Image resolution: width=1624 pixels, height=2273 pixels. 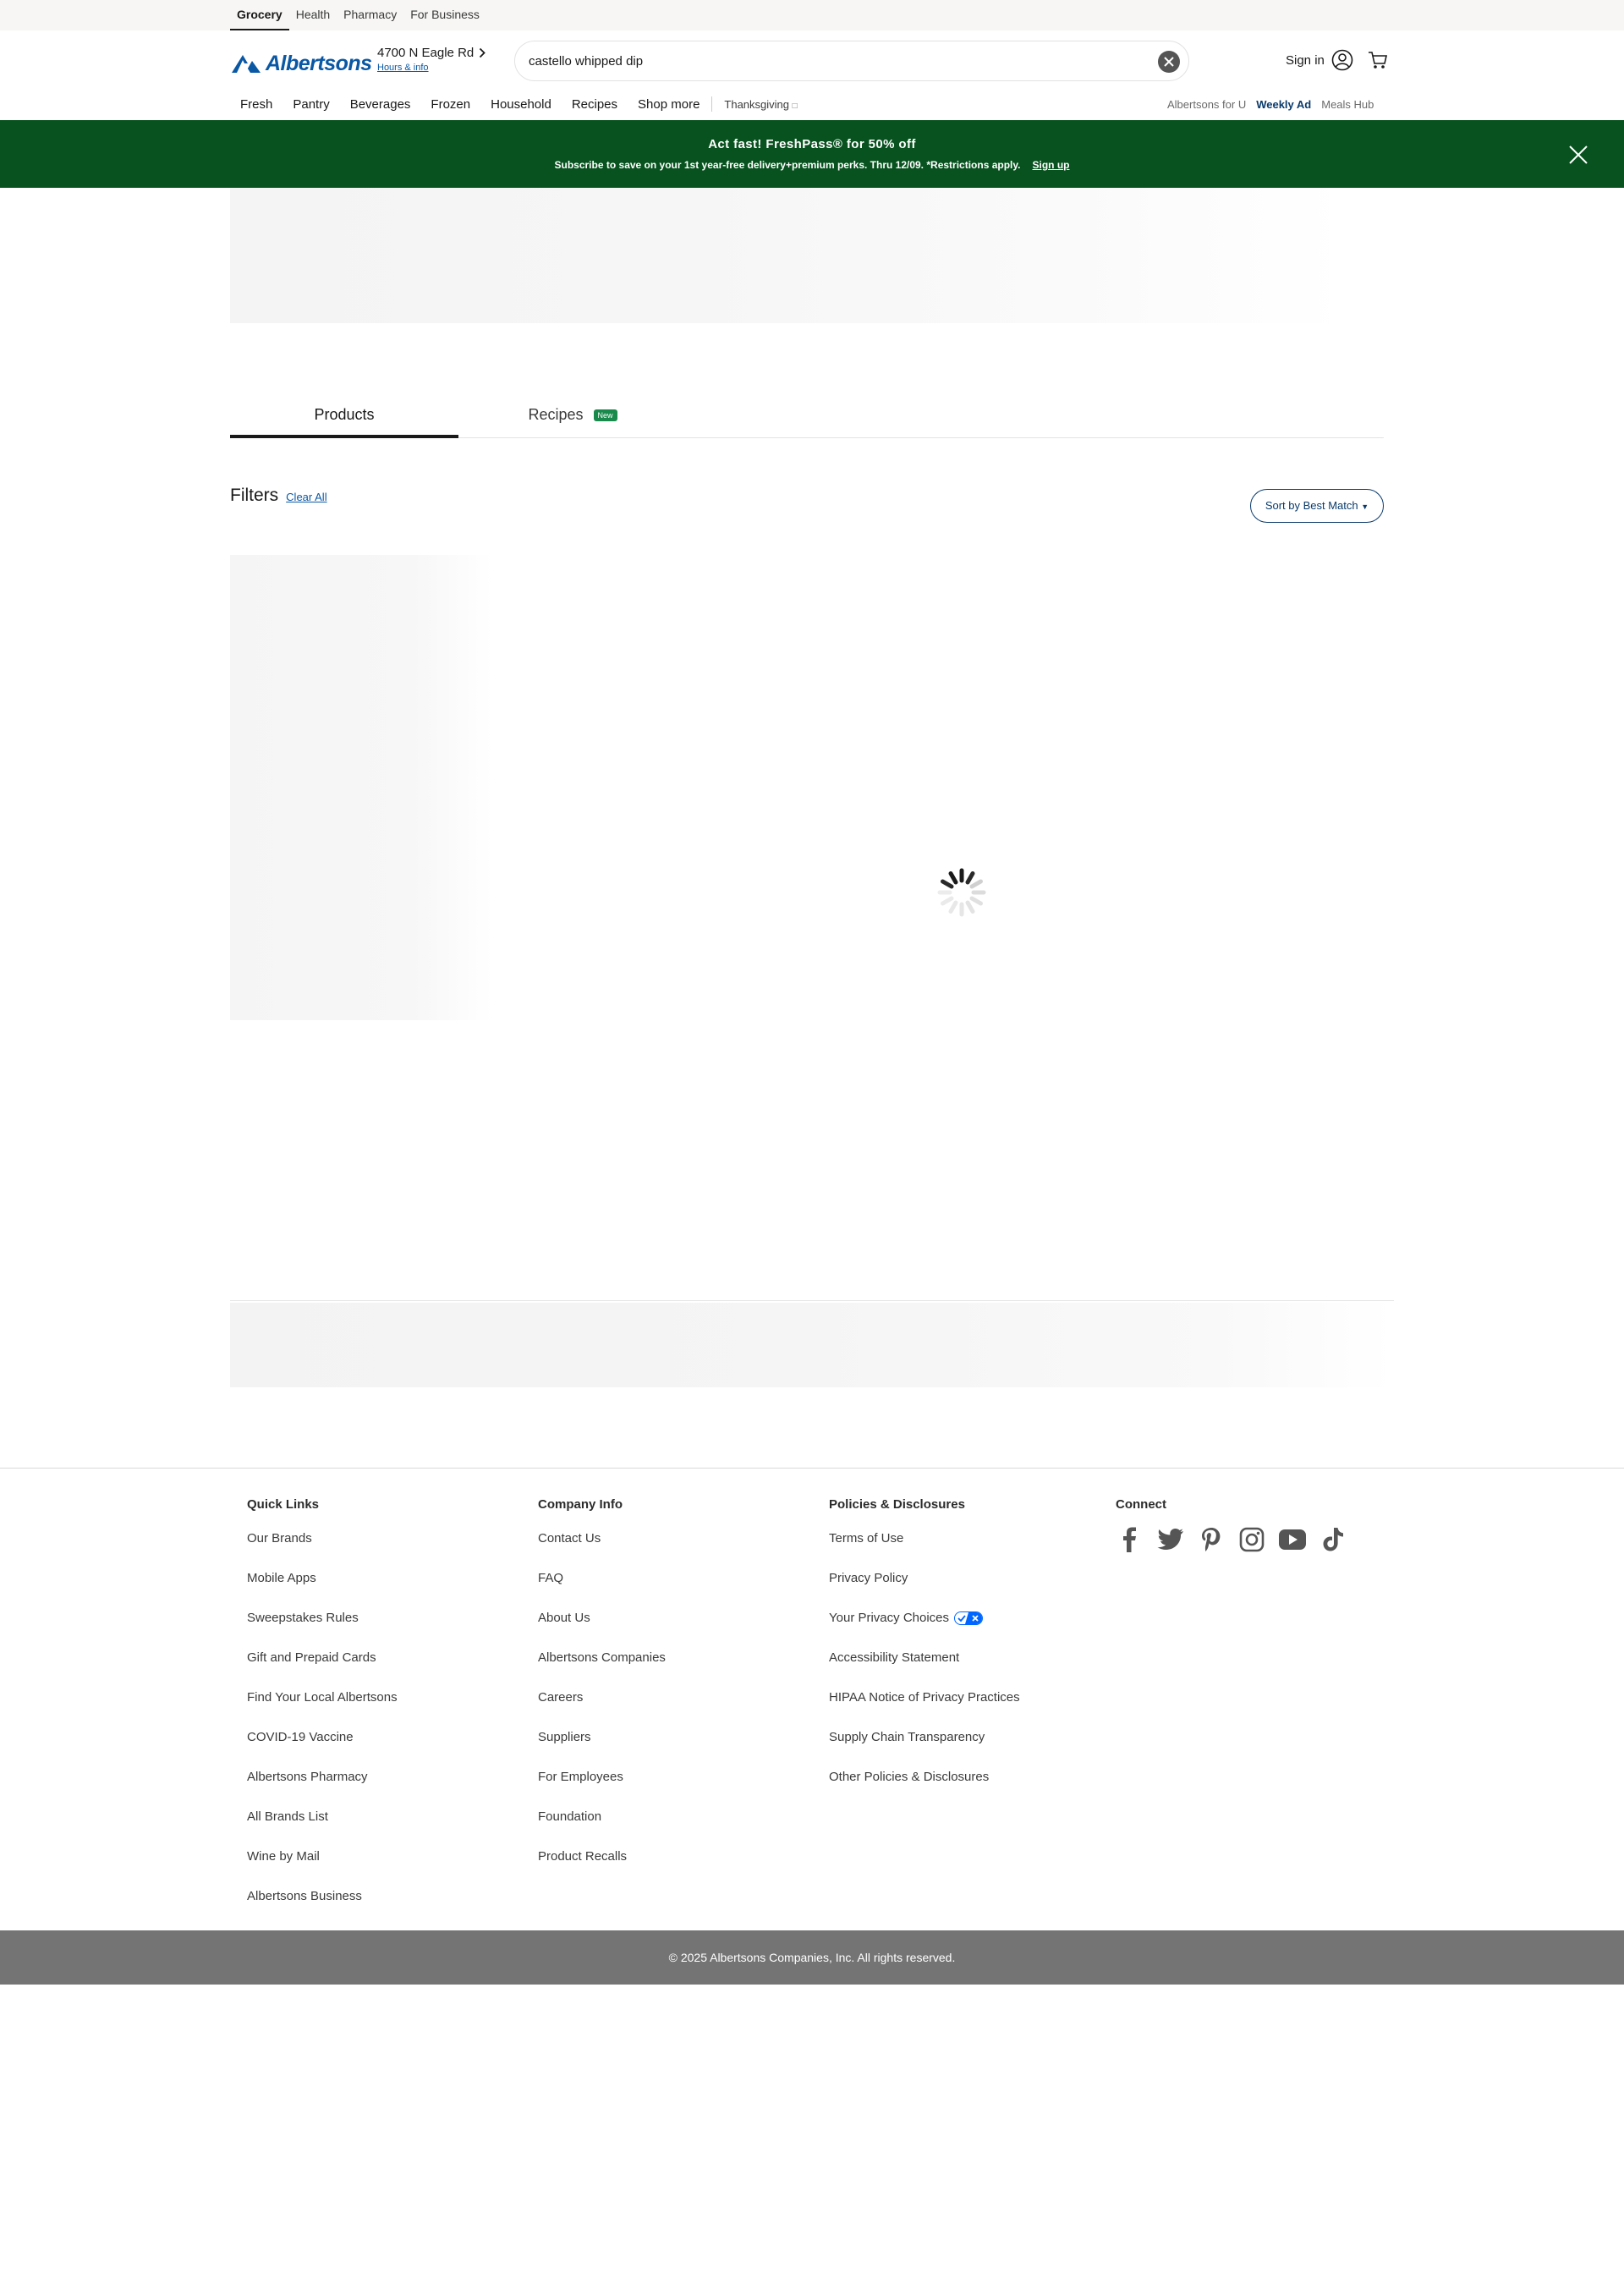 I want to click on clear-search-button, so click(x=1169, y=62).